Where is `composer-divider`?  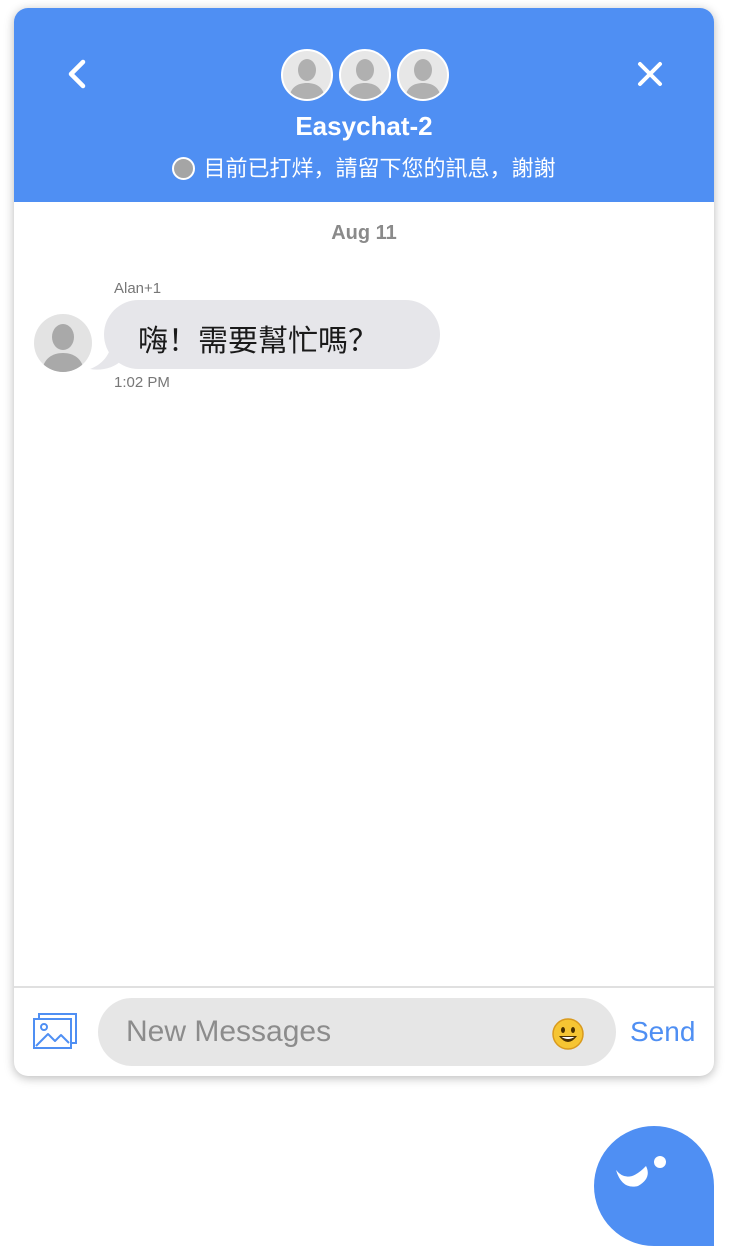 composer-divider is located at coordinates (364, 987).